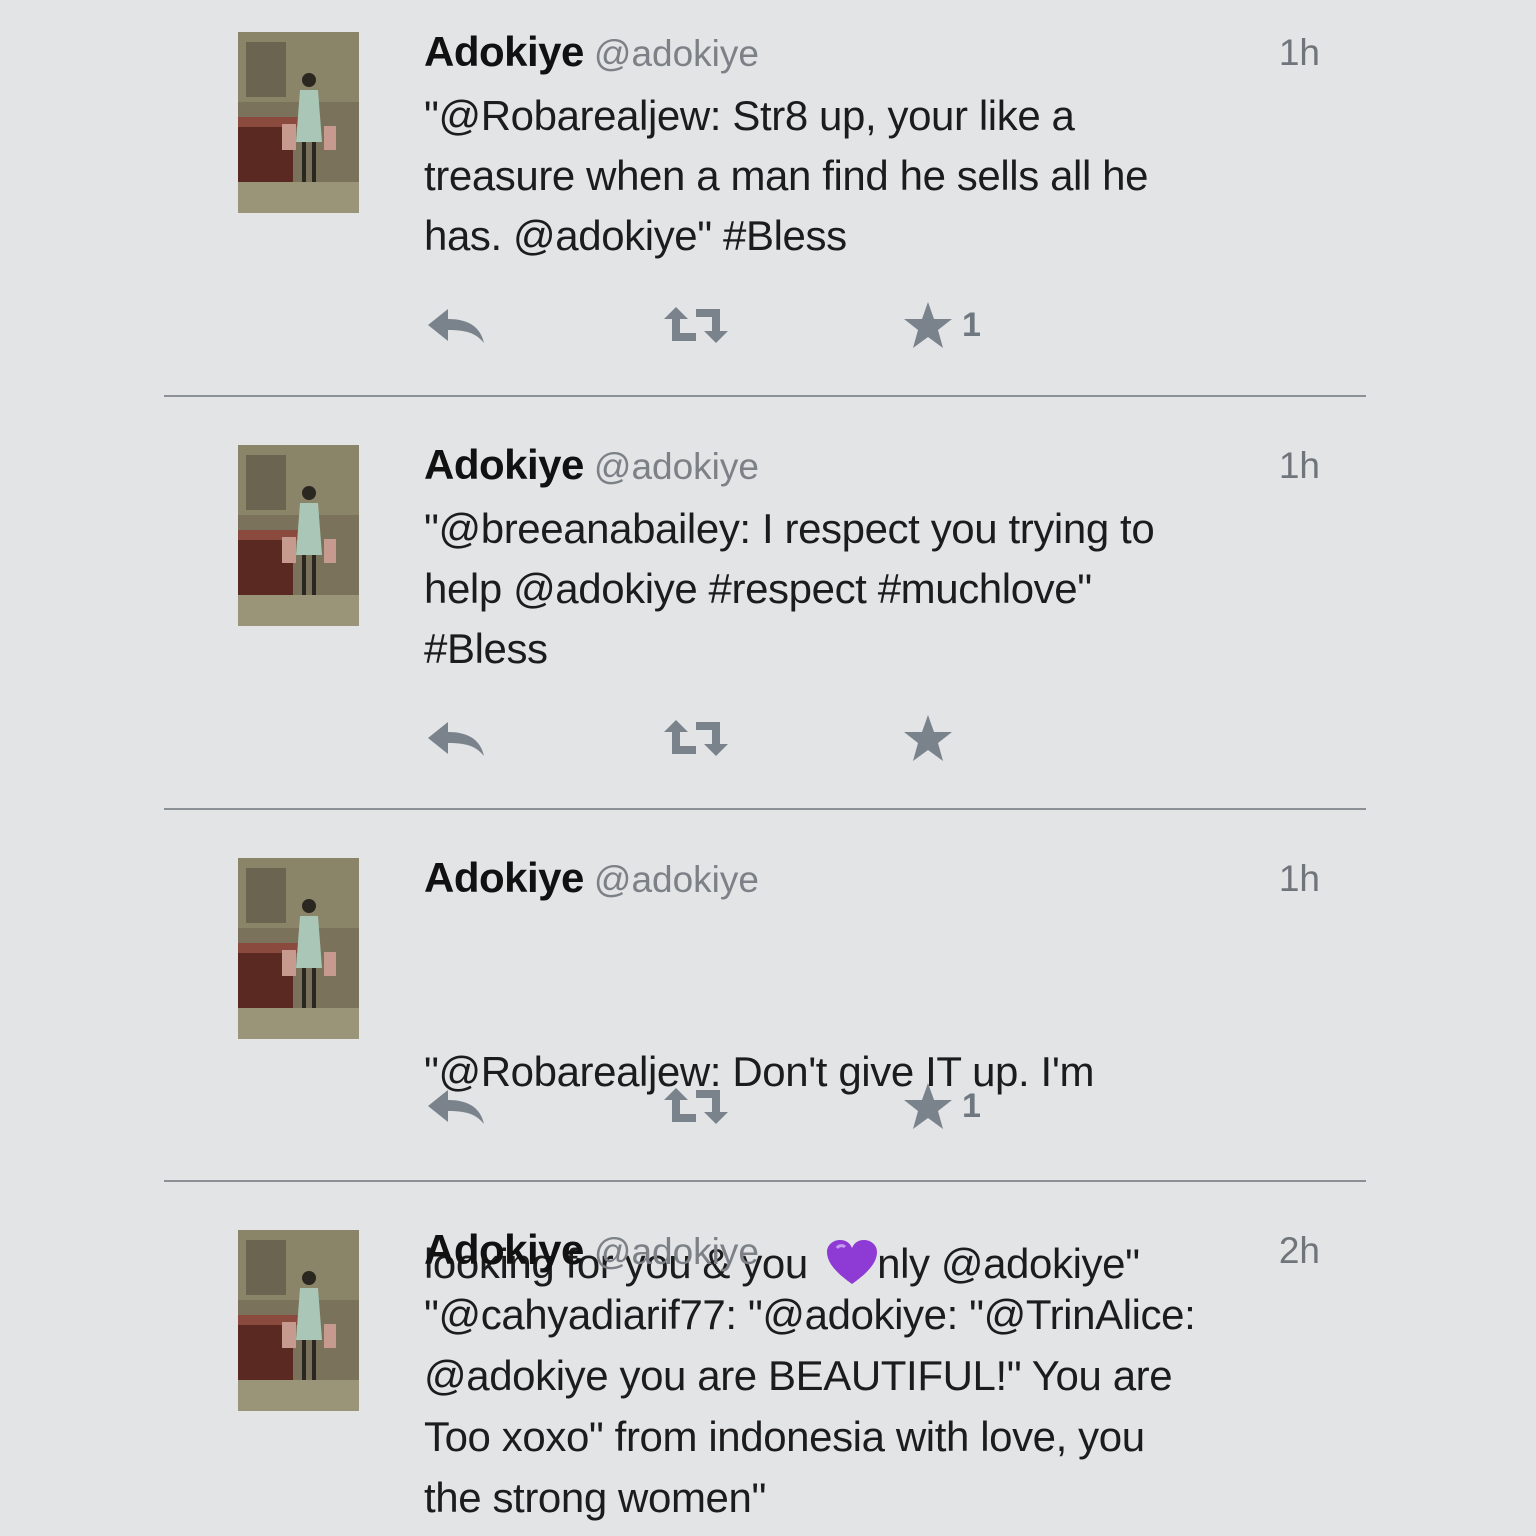  Describe the element at coordinates (734, 738) in the screenshot. I see `tweet-actions` at that location.